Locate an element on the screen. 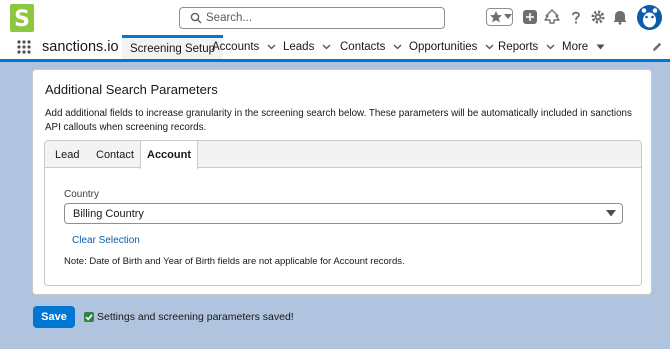 The width and height of the screenshot is (670, 349). tab-contact: Contact is located at coordinates (115, 154).